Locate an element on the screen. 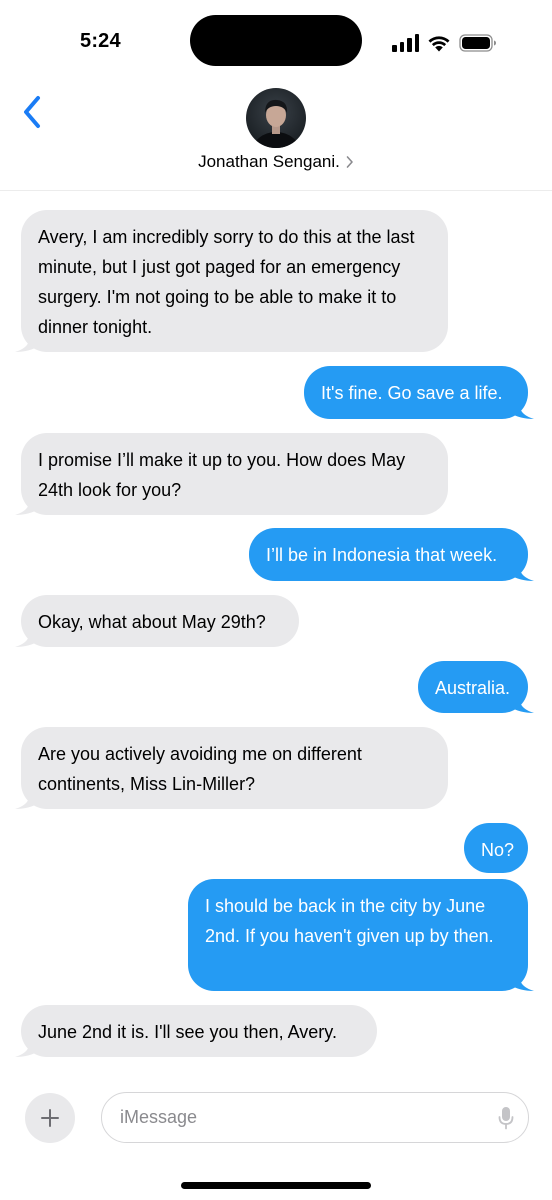  dynamic-island is located at coordinates (276, 40).